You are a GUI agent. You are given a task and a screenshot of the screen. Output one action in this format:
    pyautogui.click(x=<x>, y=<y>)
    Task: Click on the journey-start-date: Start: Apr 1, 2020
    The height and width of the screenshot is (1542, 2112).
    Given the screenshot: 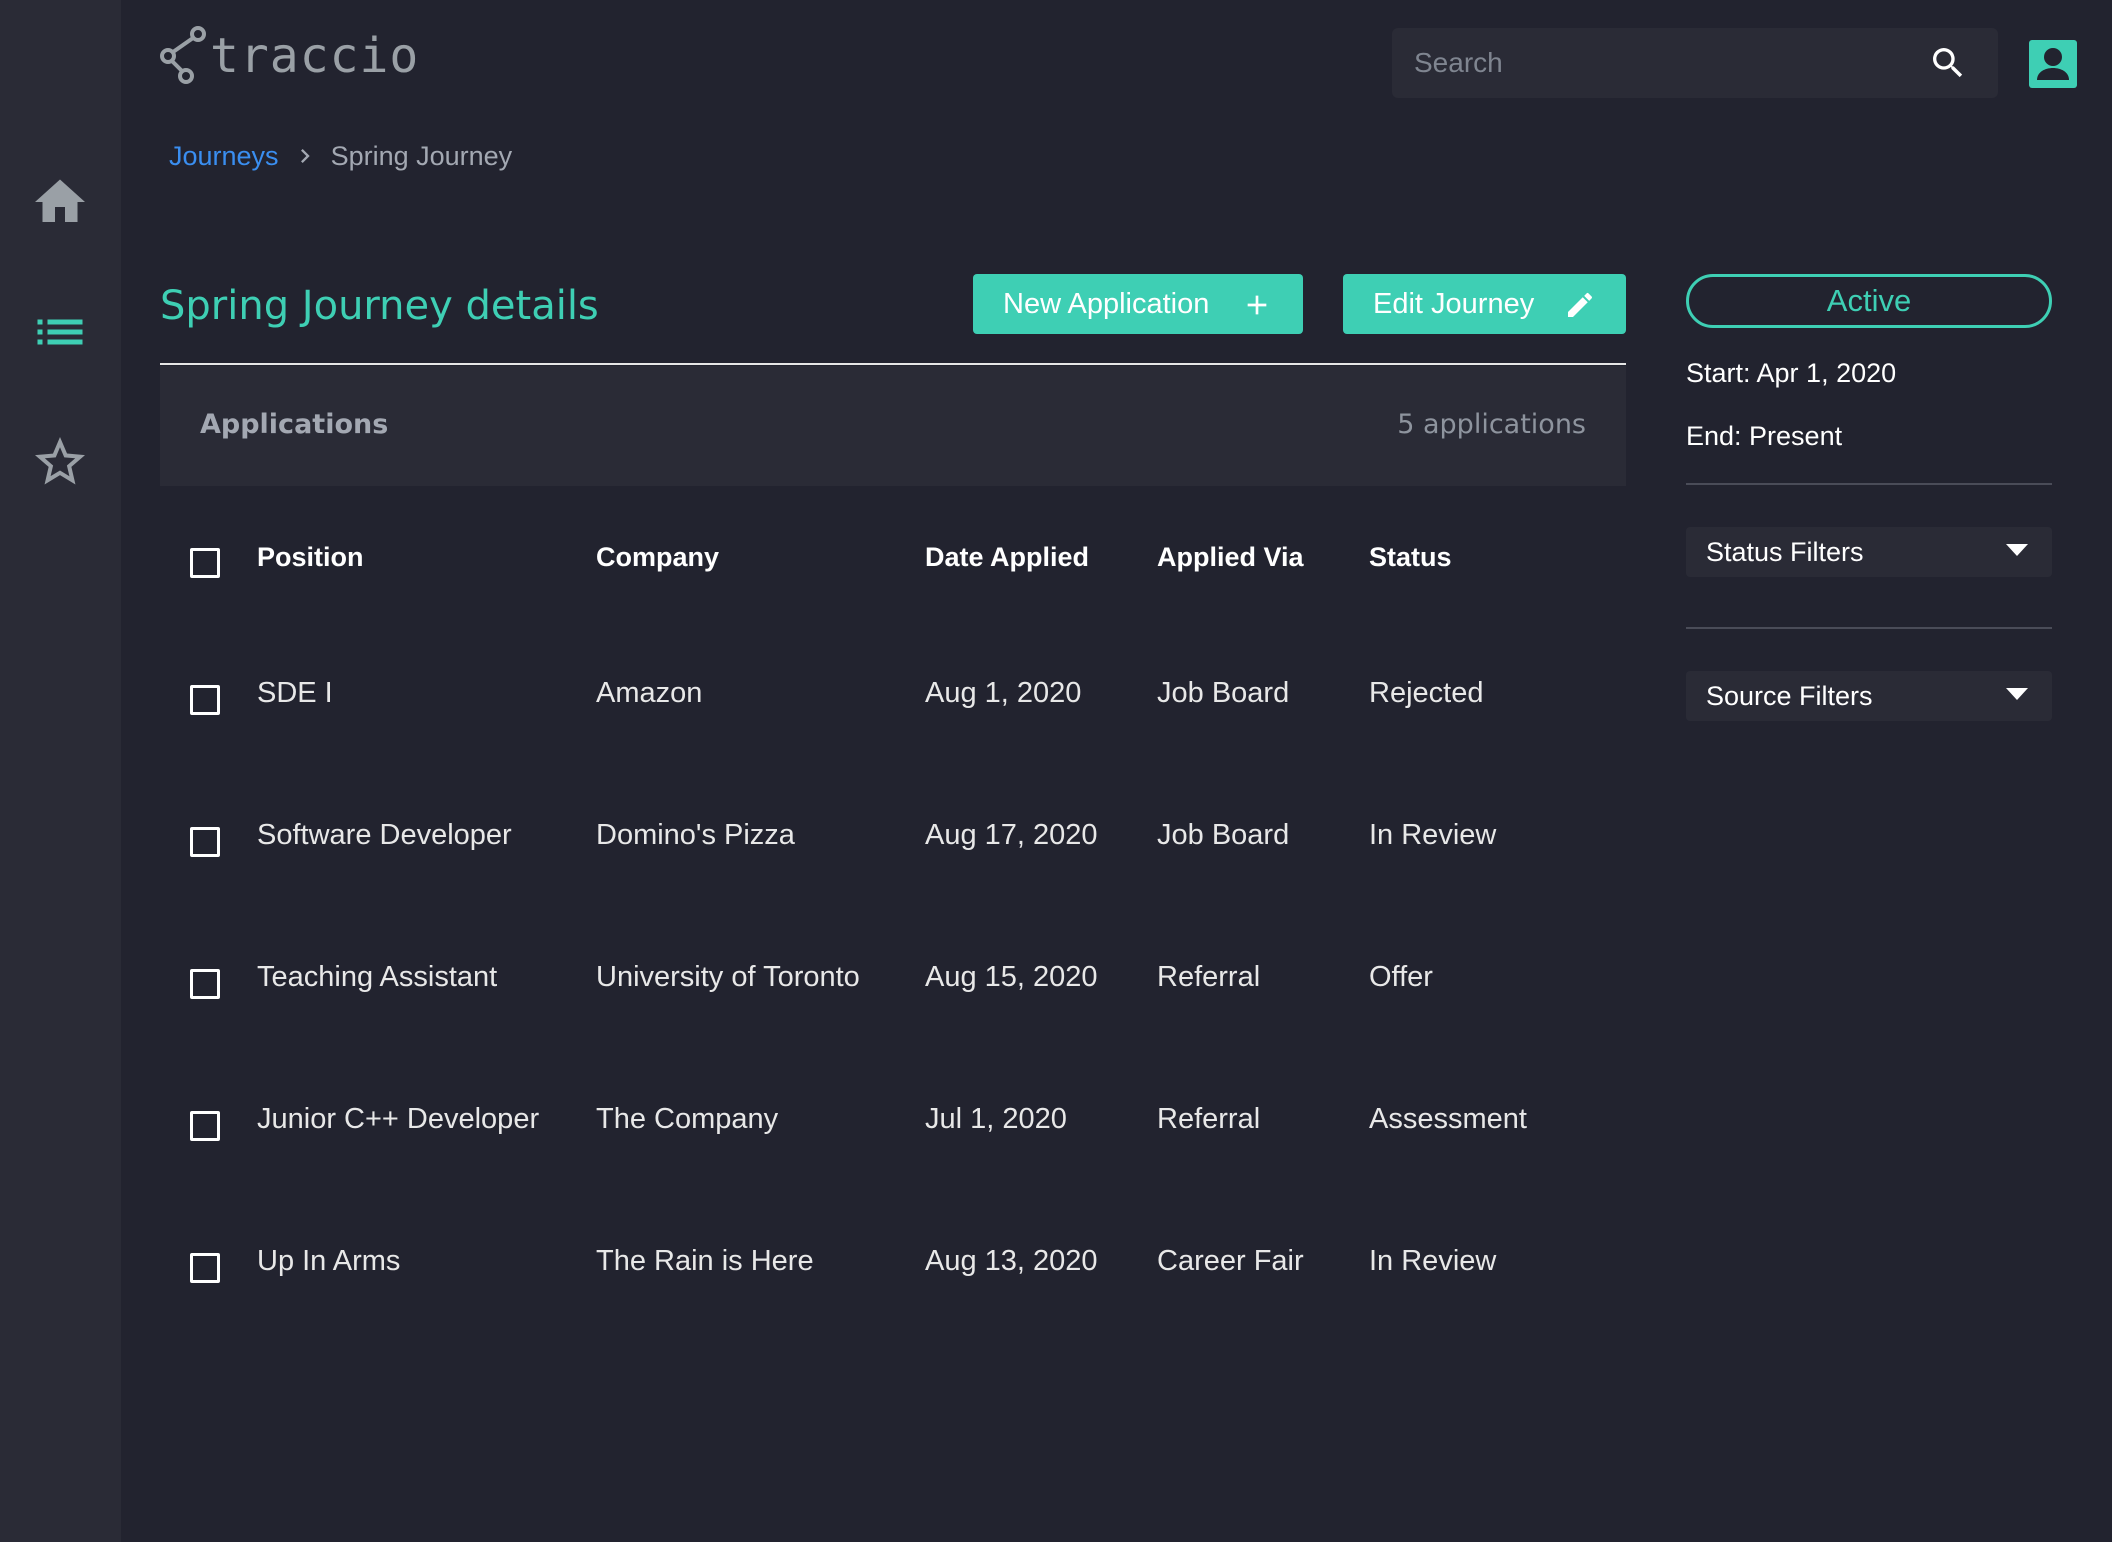 What is the action you would take?
    pyautogui.click(x=1791, y=373)
    